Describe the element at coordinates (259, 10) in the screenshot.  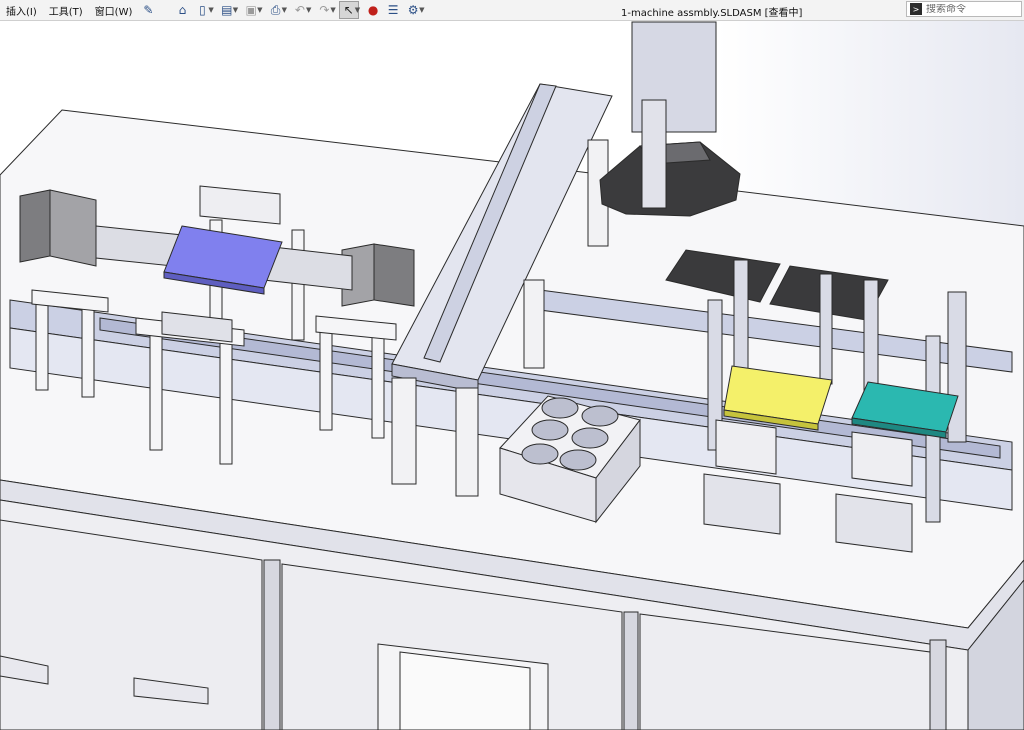
I see `save-dropdown-icon: ▼` at that location.